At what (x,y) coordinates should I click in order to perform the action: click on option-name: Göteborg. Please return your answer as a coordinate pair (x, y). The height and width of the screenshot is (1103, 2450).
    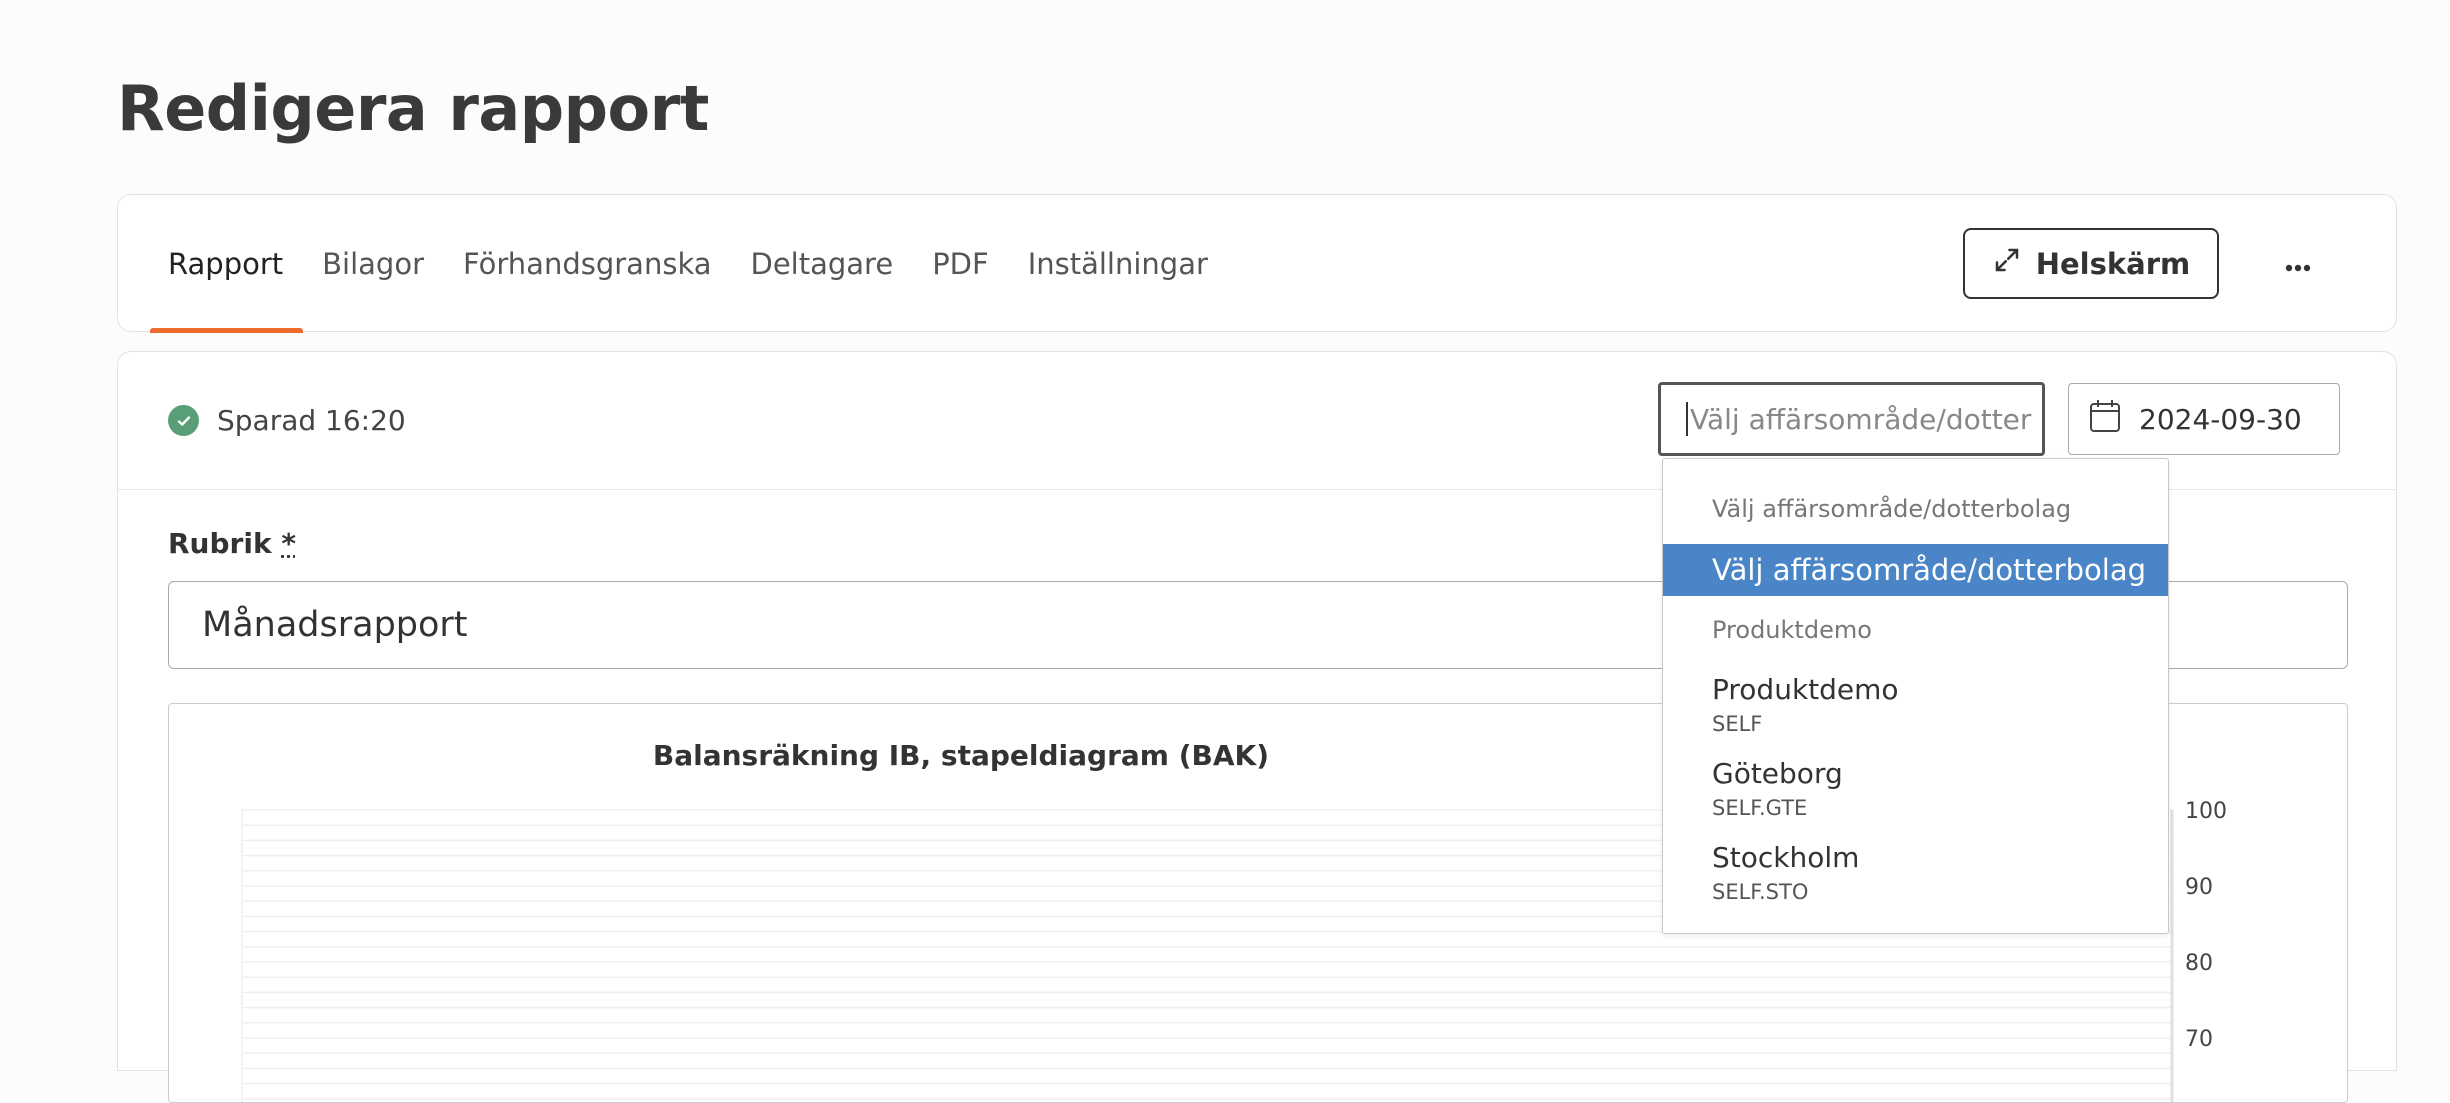
    Looking at the image, I should click on (1777, 773).